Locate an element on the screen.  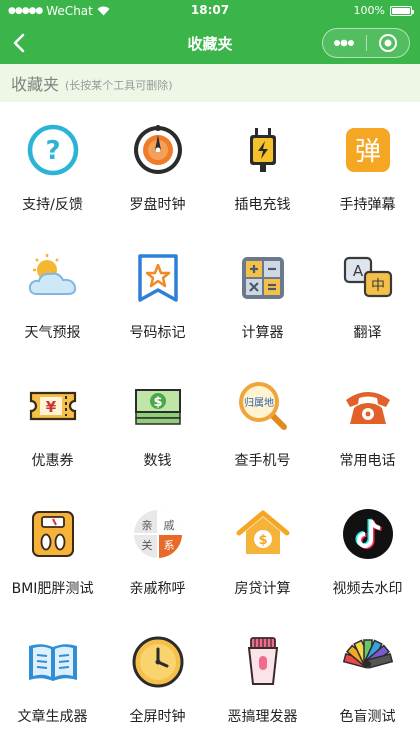
translate-glyph-b: 中 is located at coordinates (378, 286).